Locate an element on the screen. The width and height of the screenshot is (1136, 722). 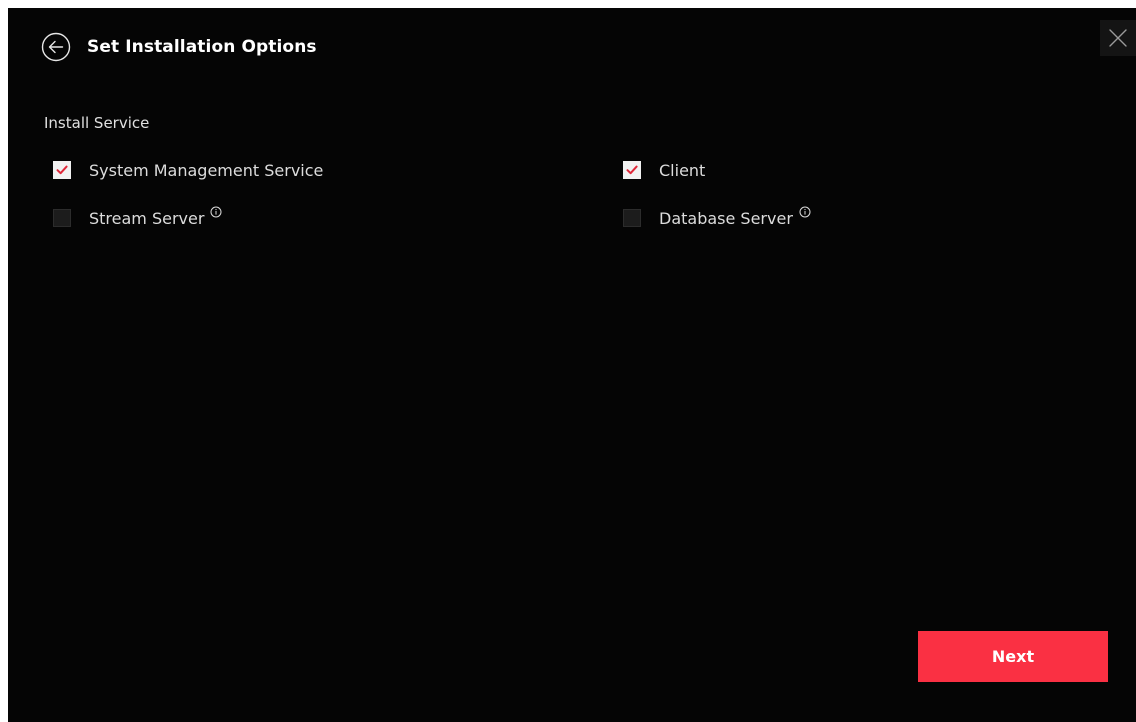
checkbox-stream-server is located at coordinates (62, 218).